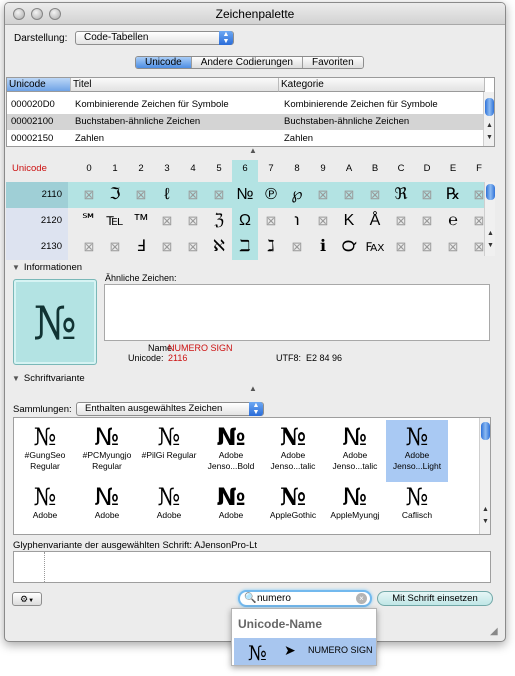 This screenshot has height=676, width=515. What do you see at coordinates (271, 195) in the screenshot?
I see `character-cell: ℗` at bounding box center [271, 195].